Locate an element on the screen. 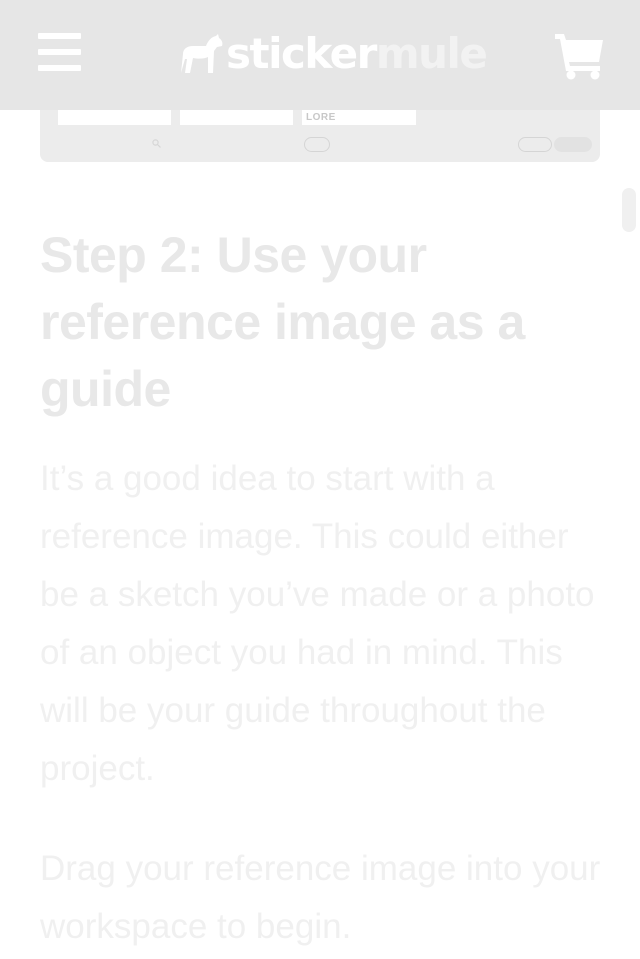 This screenshot has height=959, width=640. scrollbar-thumb is located at coordinates (629, 210).